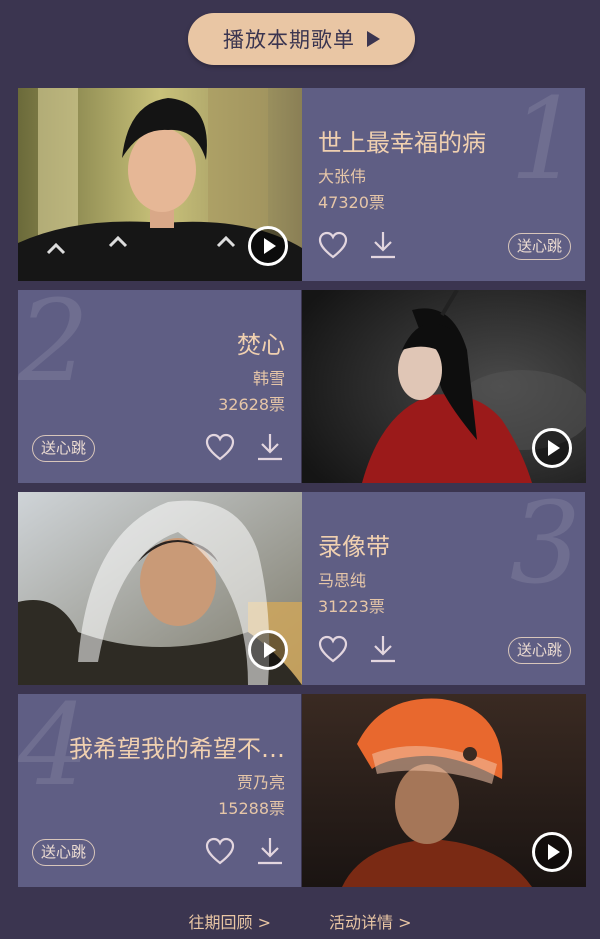  I want to click on activity-details-link: 活动详情 >, so click(370, 921).